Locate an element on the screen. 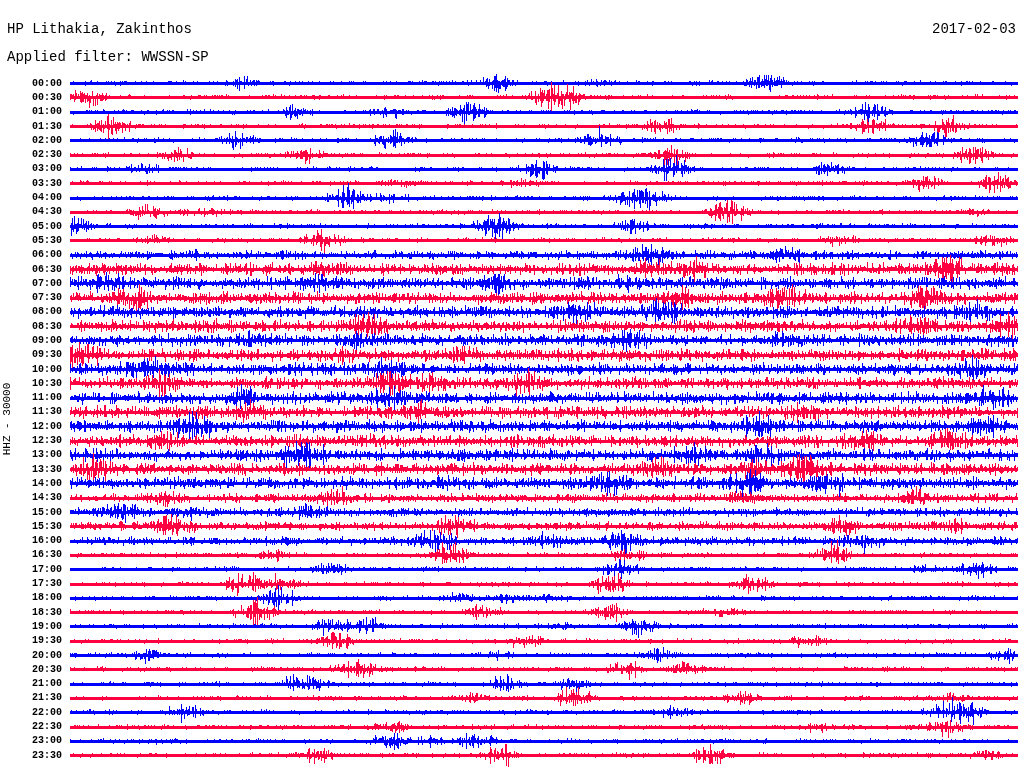 This screenshot has width=1024, height=780. time-label: 20:30 is located at coordinates (47, 669).